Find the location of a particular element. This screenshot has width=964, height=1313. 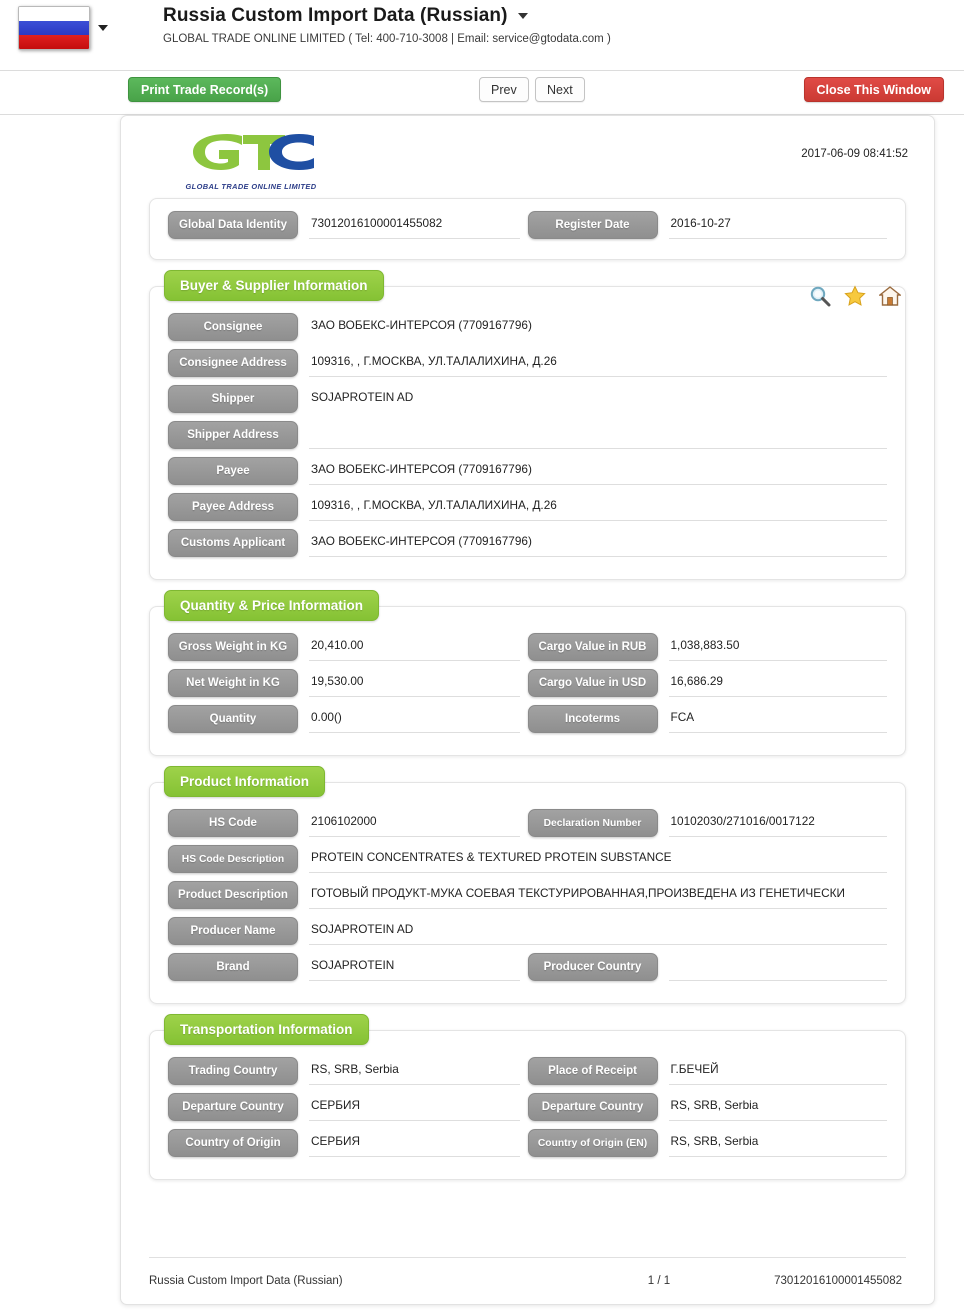

field-row: Shipper SOJAPROTEIN AD is located at coordinates (527, 399).